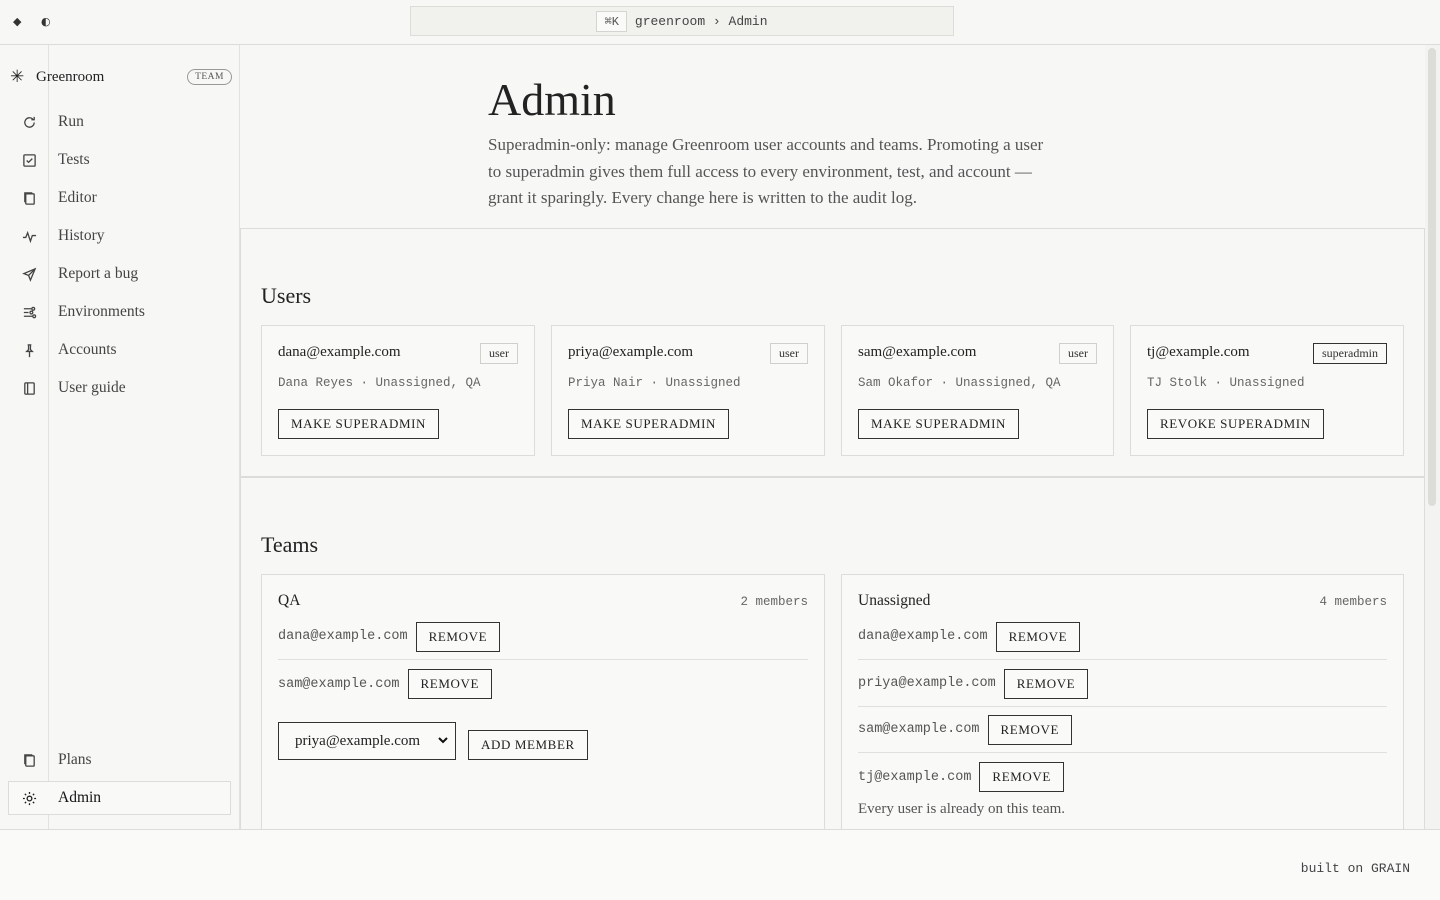  Describe the element at coordinates (29, 236) in the screenshot. I see `activity-icon` at that location.